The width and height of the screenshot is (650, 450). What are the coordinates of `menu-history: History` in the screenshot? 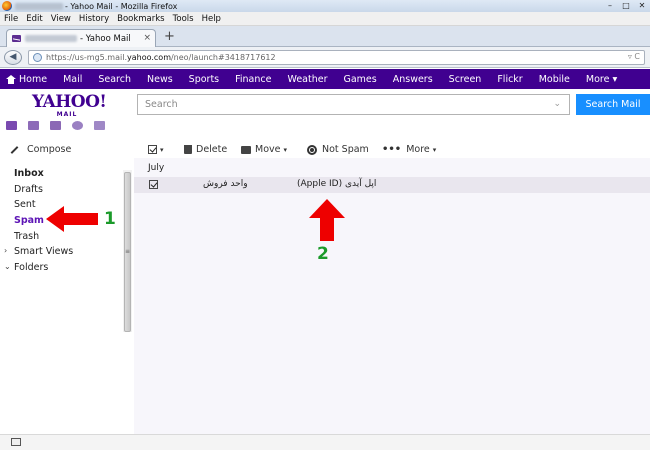 It's located at (94, 19).